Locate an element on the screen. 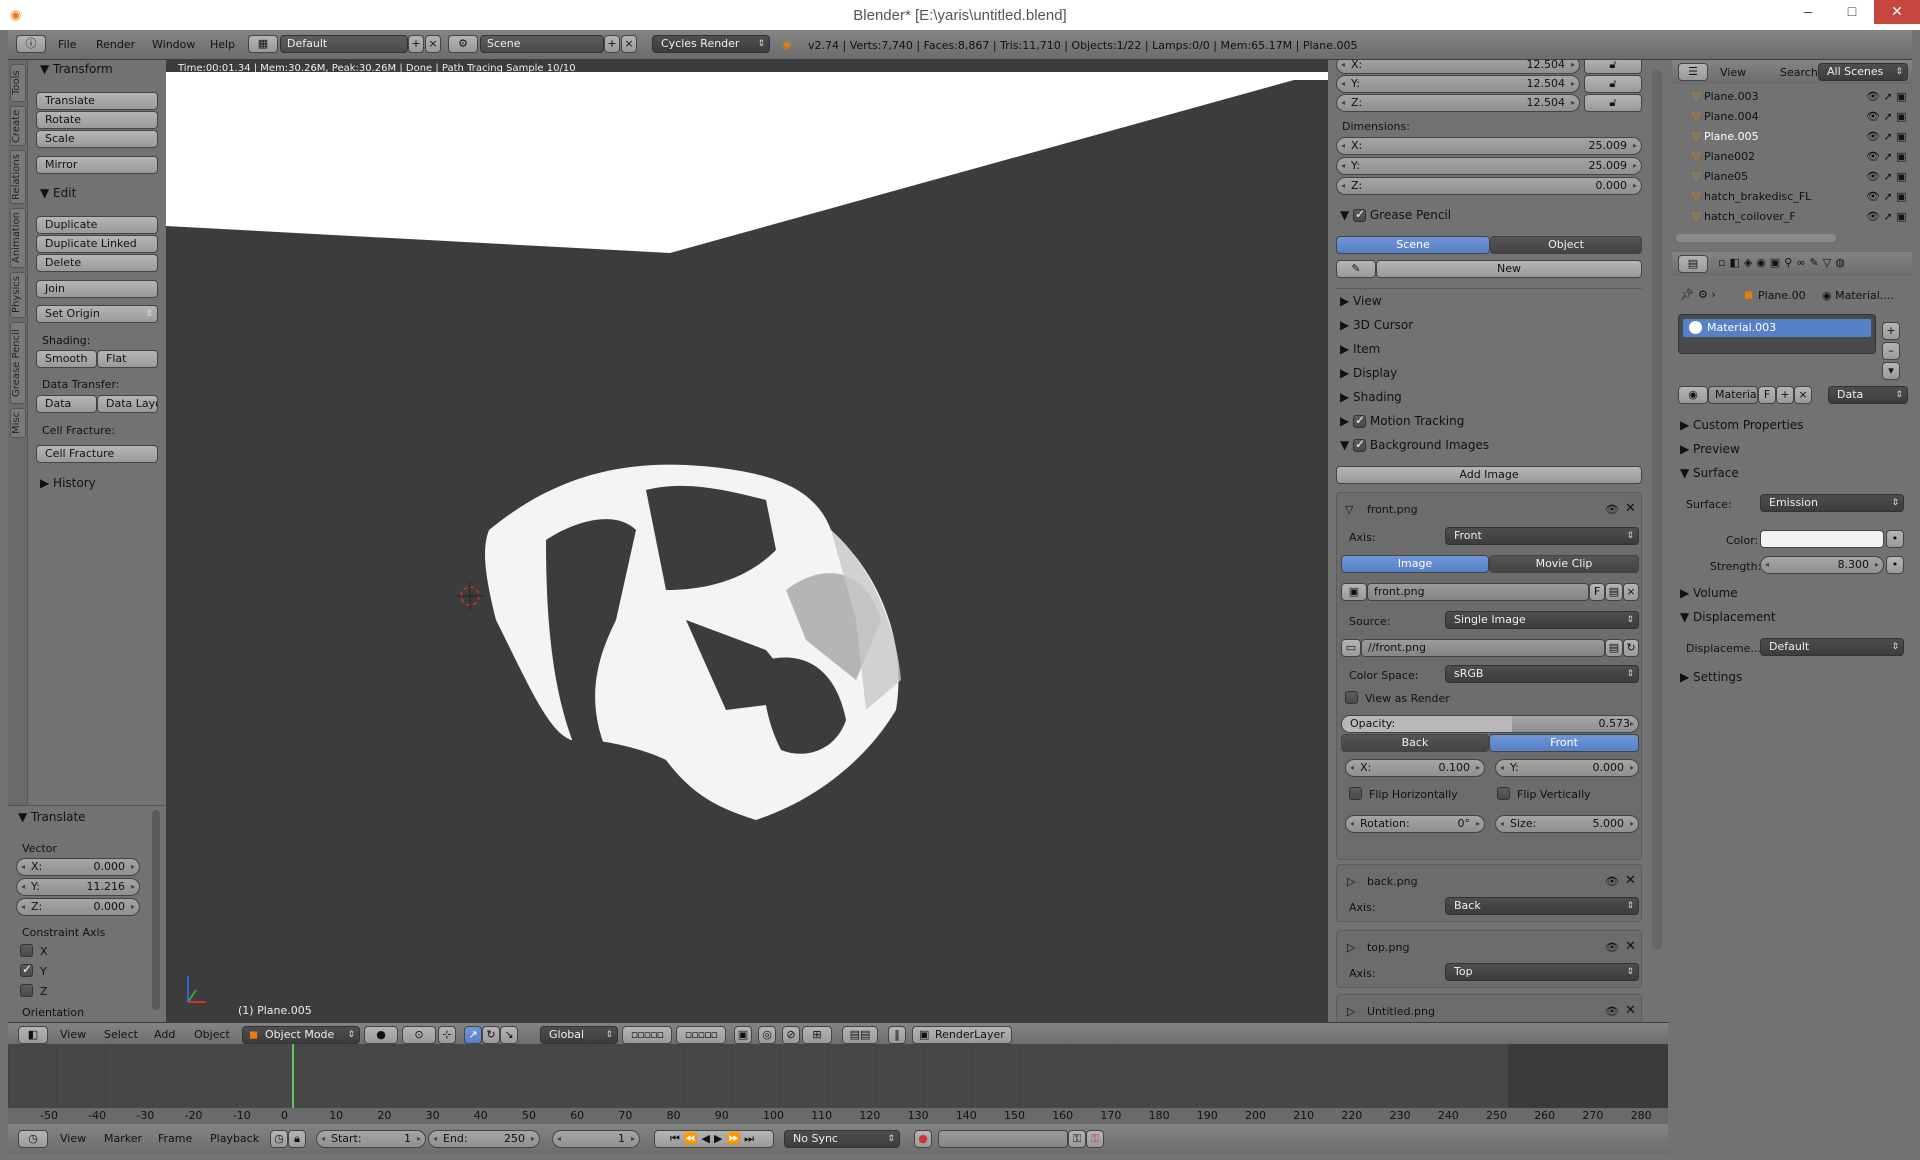  tab-physics: Physics is located at coordinates (18, 295).